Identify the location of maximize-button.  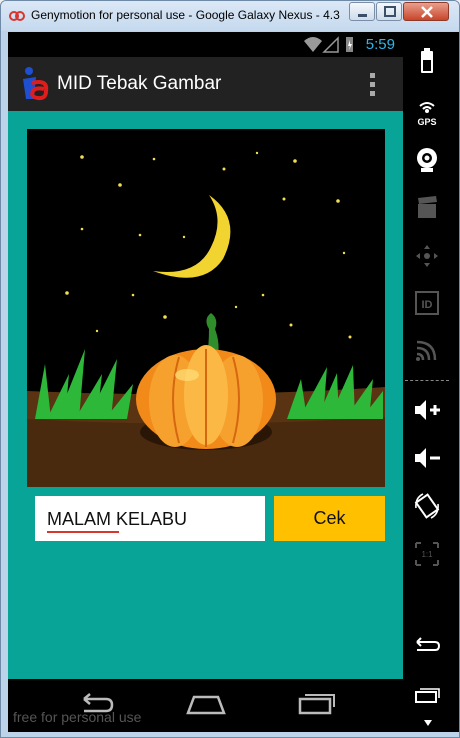
(389, 11).